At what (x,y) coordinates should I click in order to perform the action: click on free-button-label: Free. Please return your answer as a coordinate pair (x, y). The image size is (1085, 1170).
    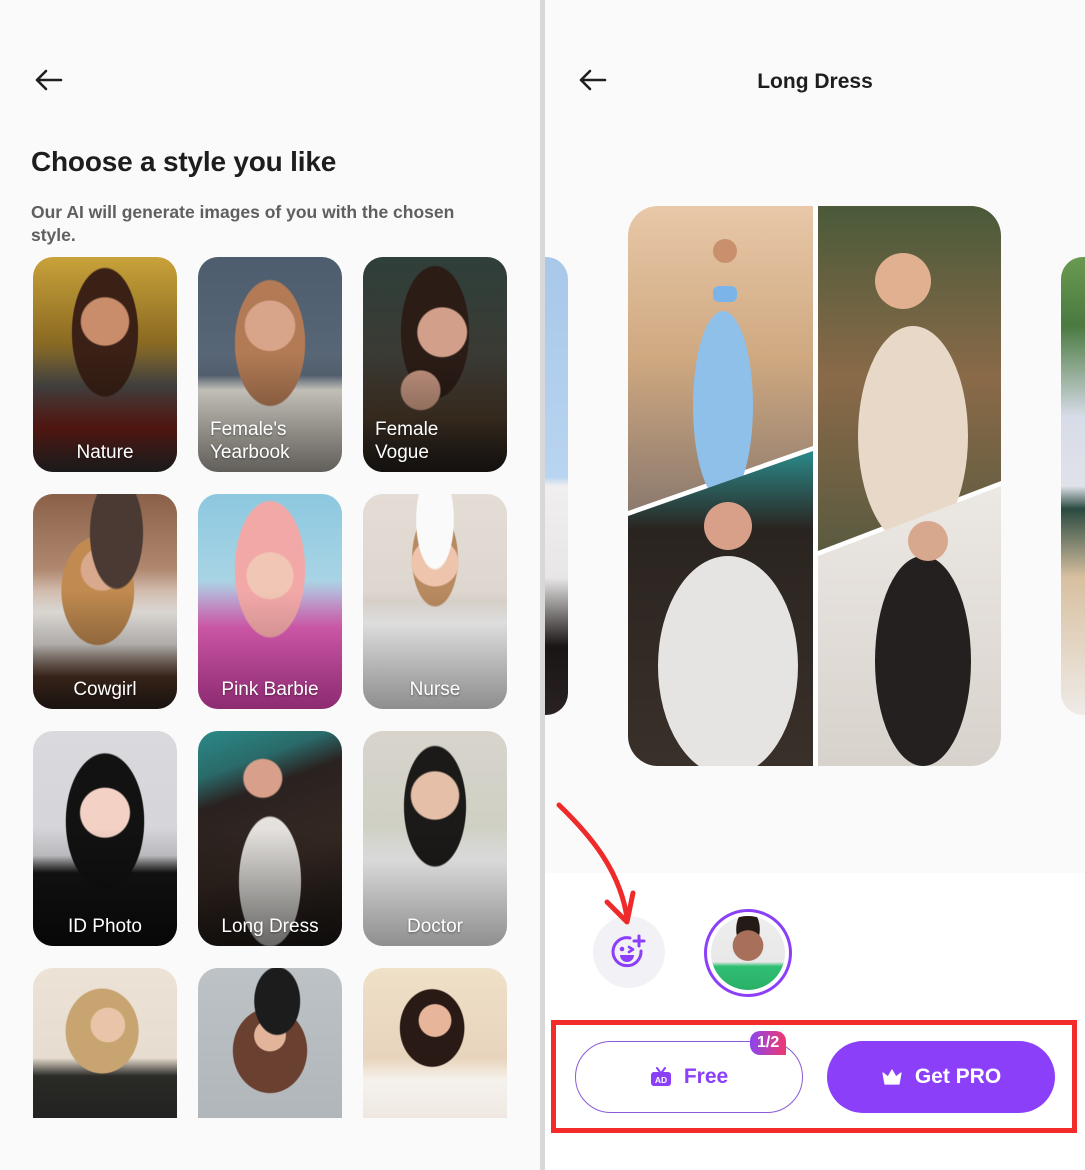
    Looking at the image, I should click on (706, 1076).